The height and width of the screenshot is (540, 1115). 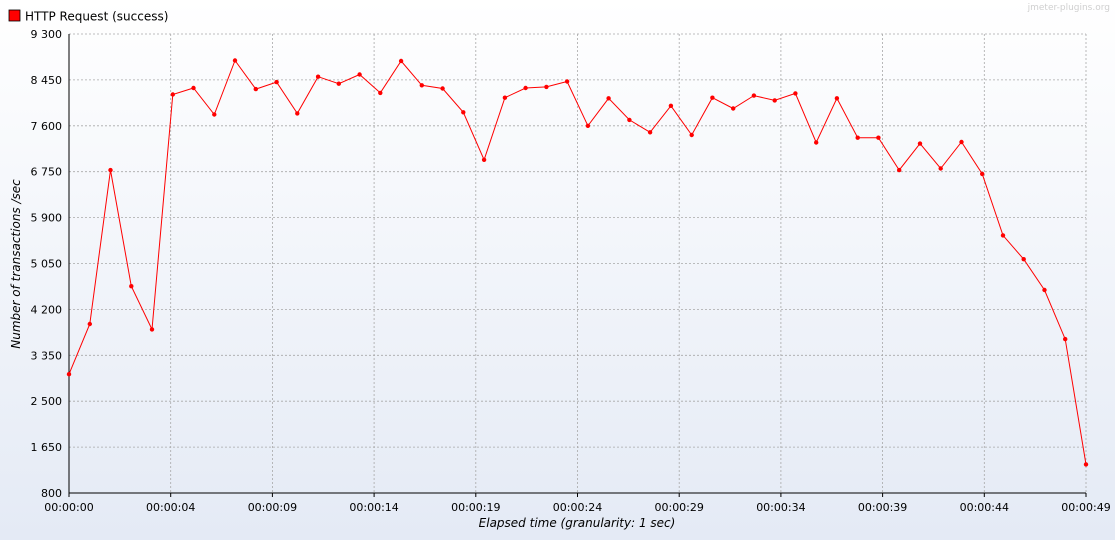 I want to click on y-tick-label: 3 350, so click(x=47, y=355).